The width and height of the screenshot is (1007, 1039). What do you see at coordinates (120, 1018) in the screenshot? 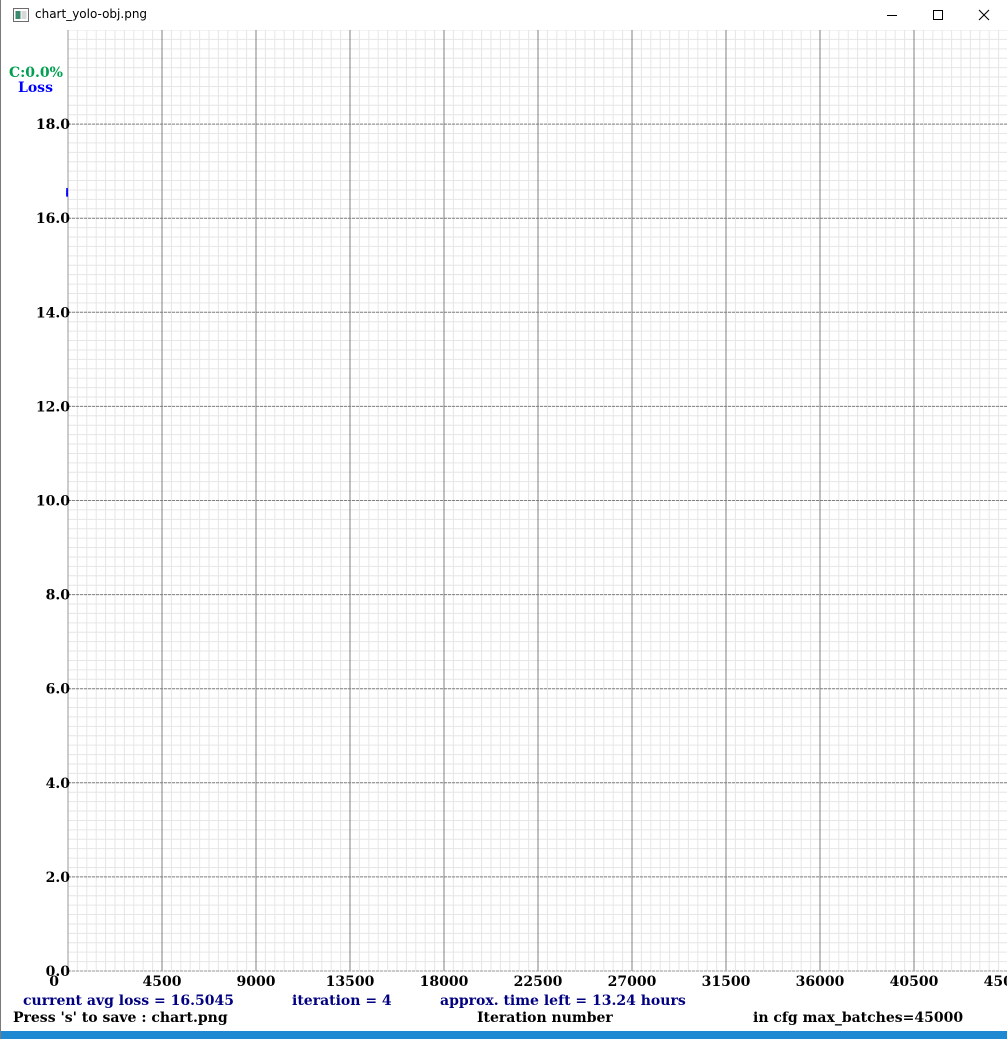
I see `save-hint: Press 's' to save : chart.png` at bounding box center [120, 1018].